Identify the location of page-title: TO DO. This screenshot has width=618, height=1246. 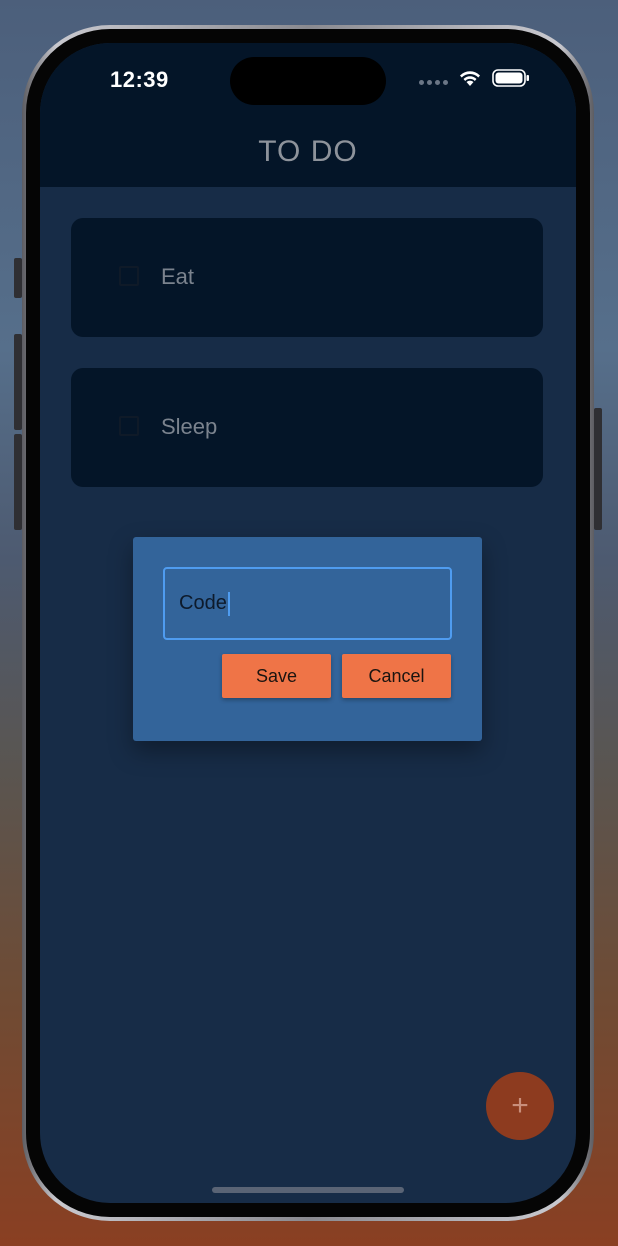
(308, 151).